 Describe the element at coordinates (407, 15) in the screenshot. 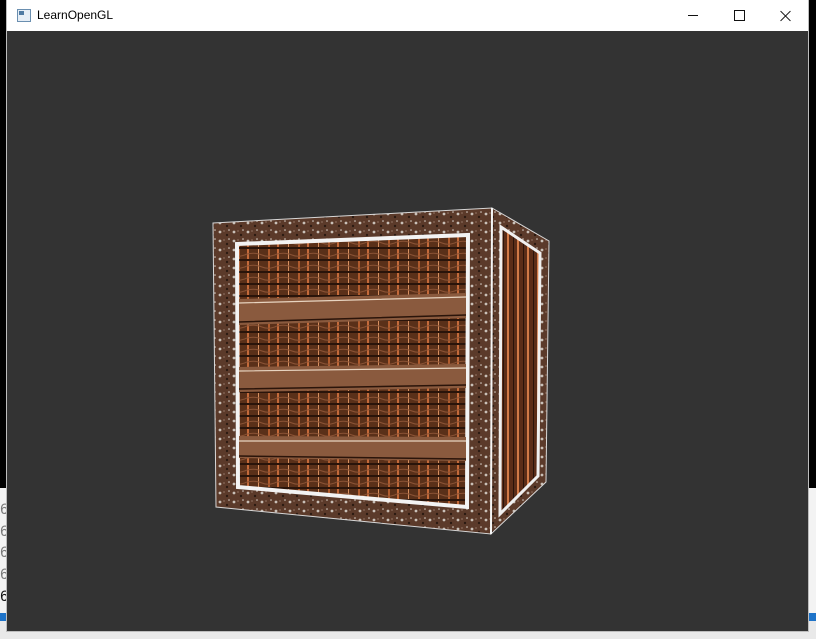

I see `title-bar: LearnOpenGL` at that location.